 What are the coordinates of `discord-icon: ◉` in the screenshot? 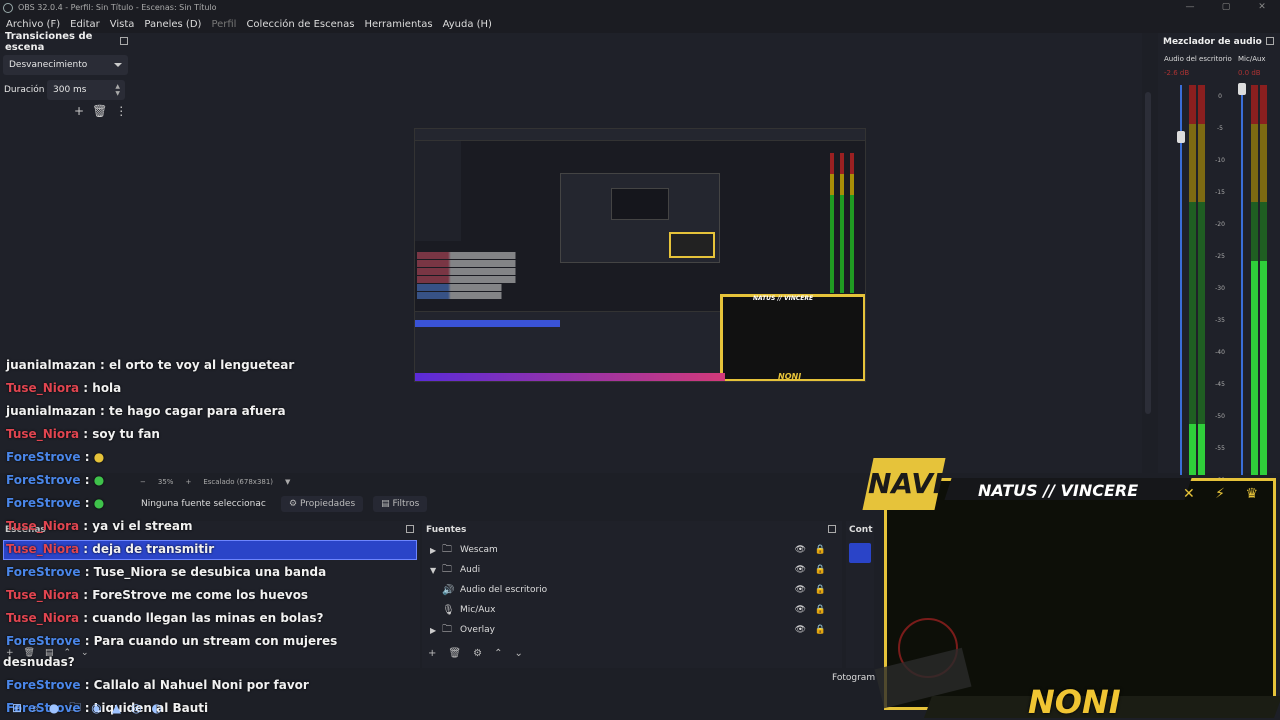 It's located at (96, 708).